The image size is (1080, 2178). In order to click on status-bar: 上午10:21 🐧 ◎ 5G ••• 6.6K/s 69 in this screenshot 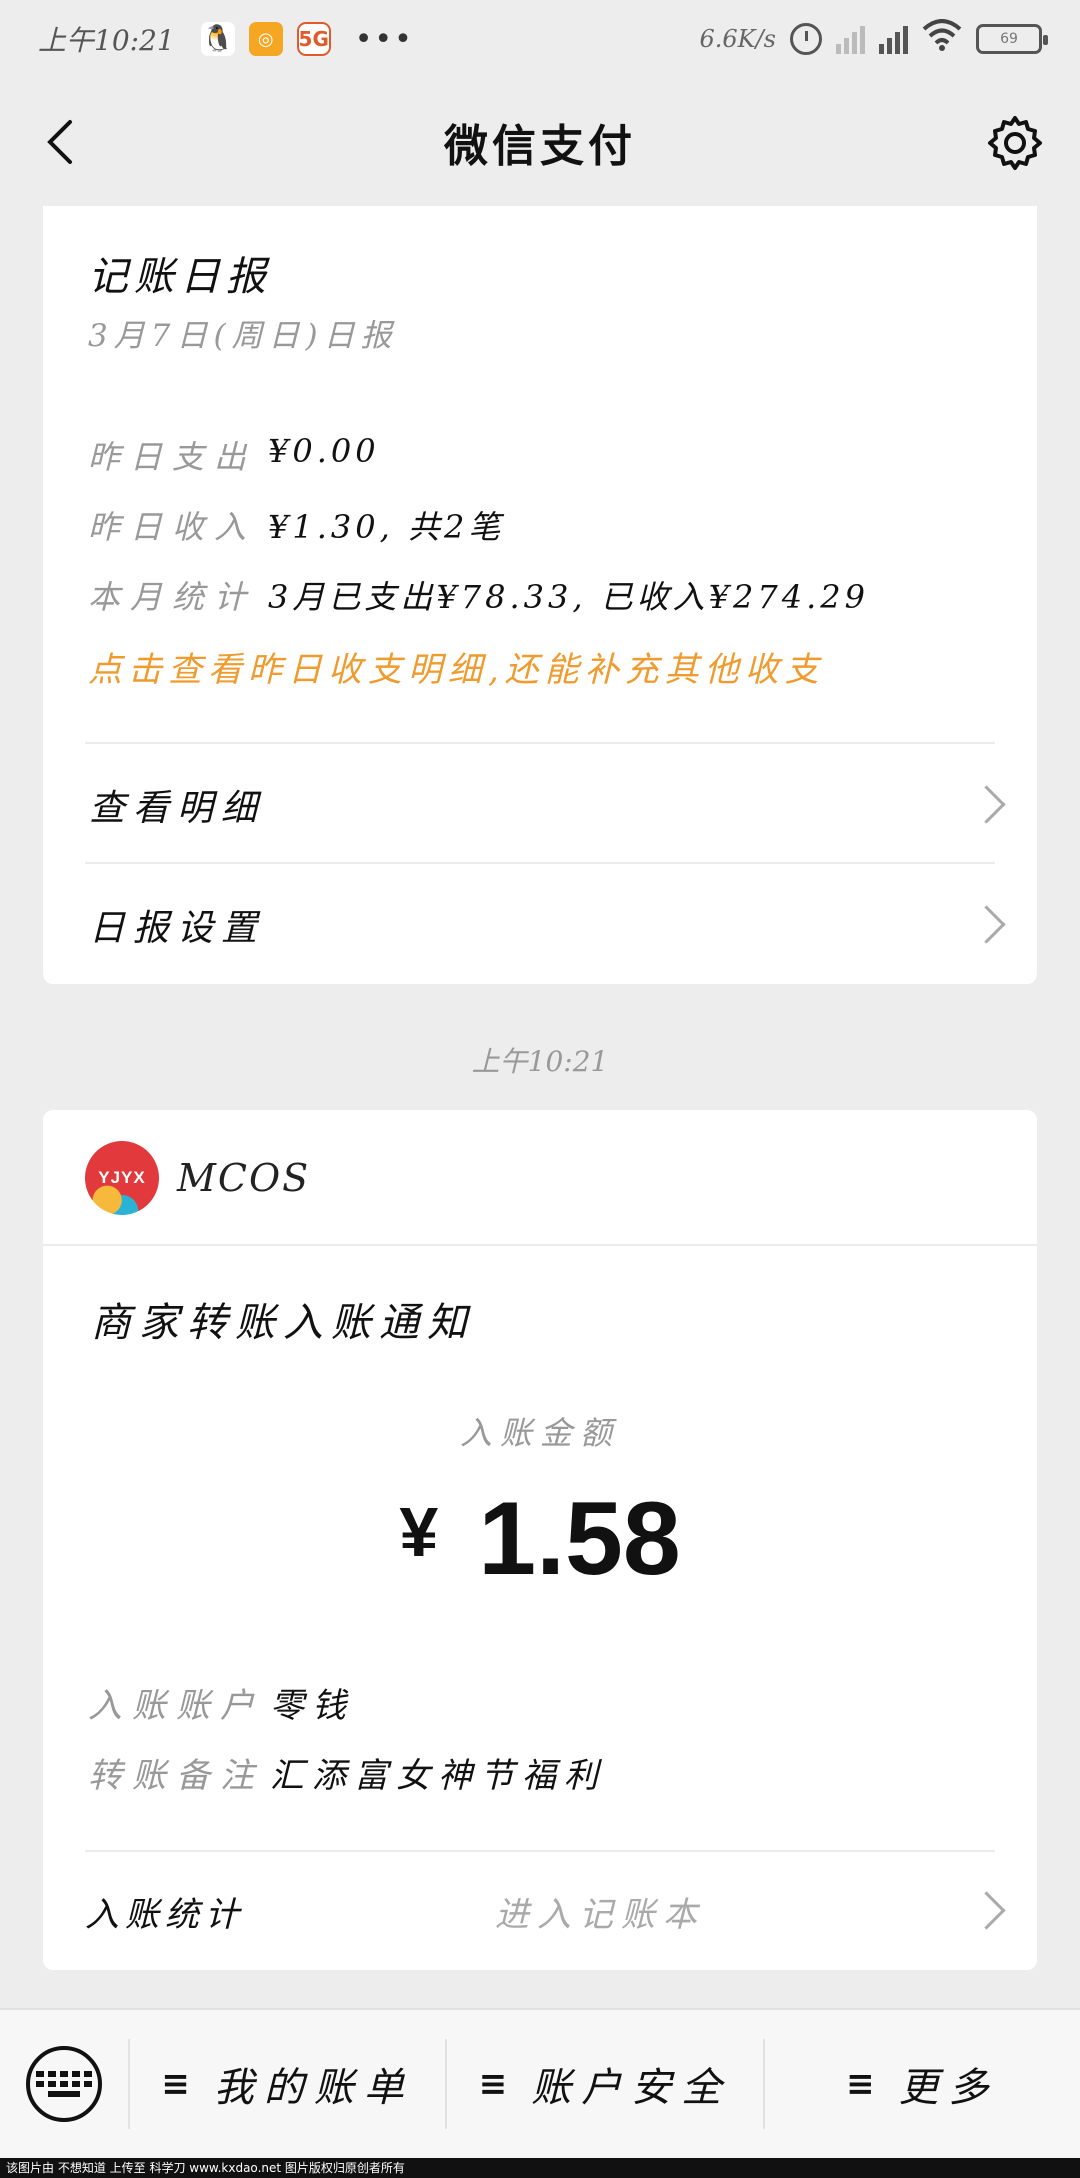, I will do `click(540, 39)`.